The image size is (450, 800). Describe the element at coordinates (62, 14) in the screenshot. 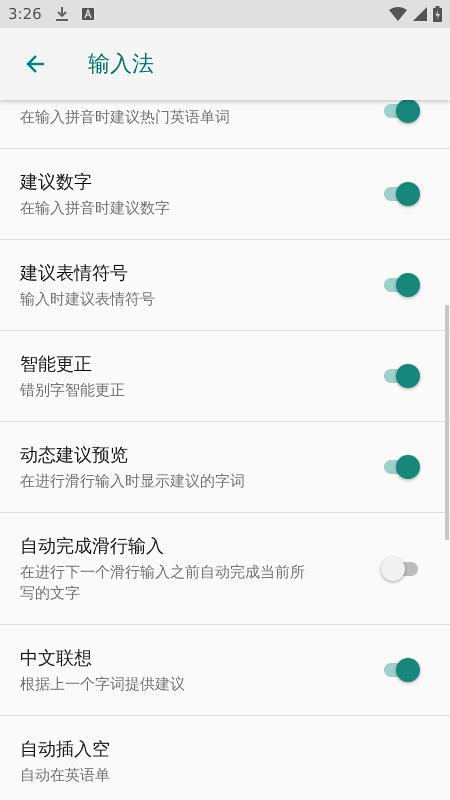

I see `download-icon` at that location.